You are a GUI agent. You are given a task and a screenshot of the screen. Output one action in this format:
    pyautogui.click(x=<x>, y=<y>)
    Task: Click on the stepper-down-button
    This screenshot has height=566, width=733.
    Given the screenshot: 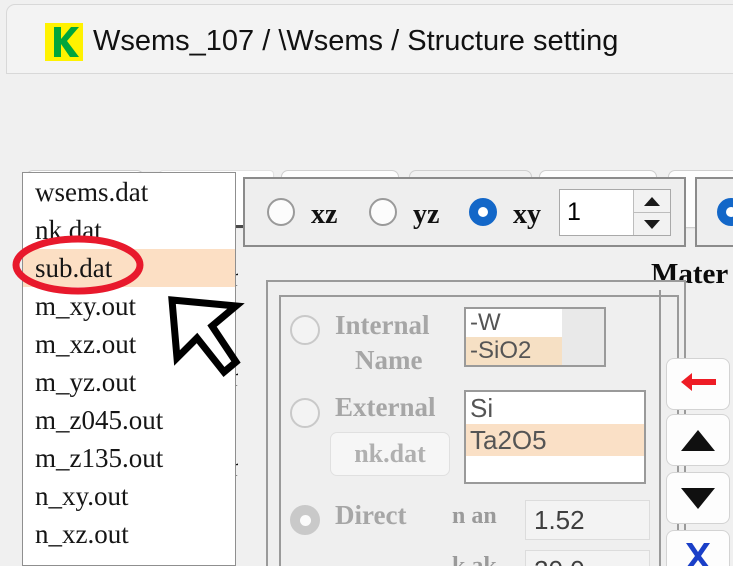 What is the action you would take?
    pyautogui.click(x=652, y=224)
    